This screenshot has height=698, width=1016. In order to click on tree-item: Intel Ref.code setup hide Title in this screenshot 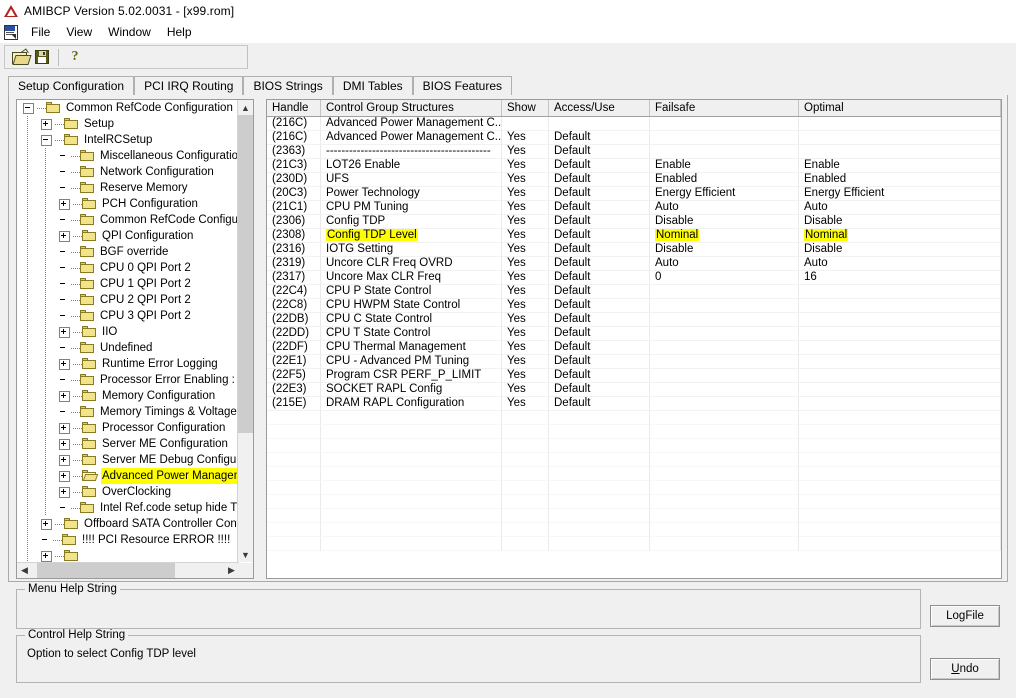, I will do `click(128, 508)`.